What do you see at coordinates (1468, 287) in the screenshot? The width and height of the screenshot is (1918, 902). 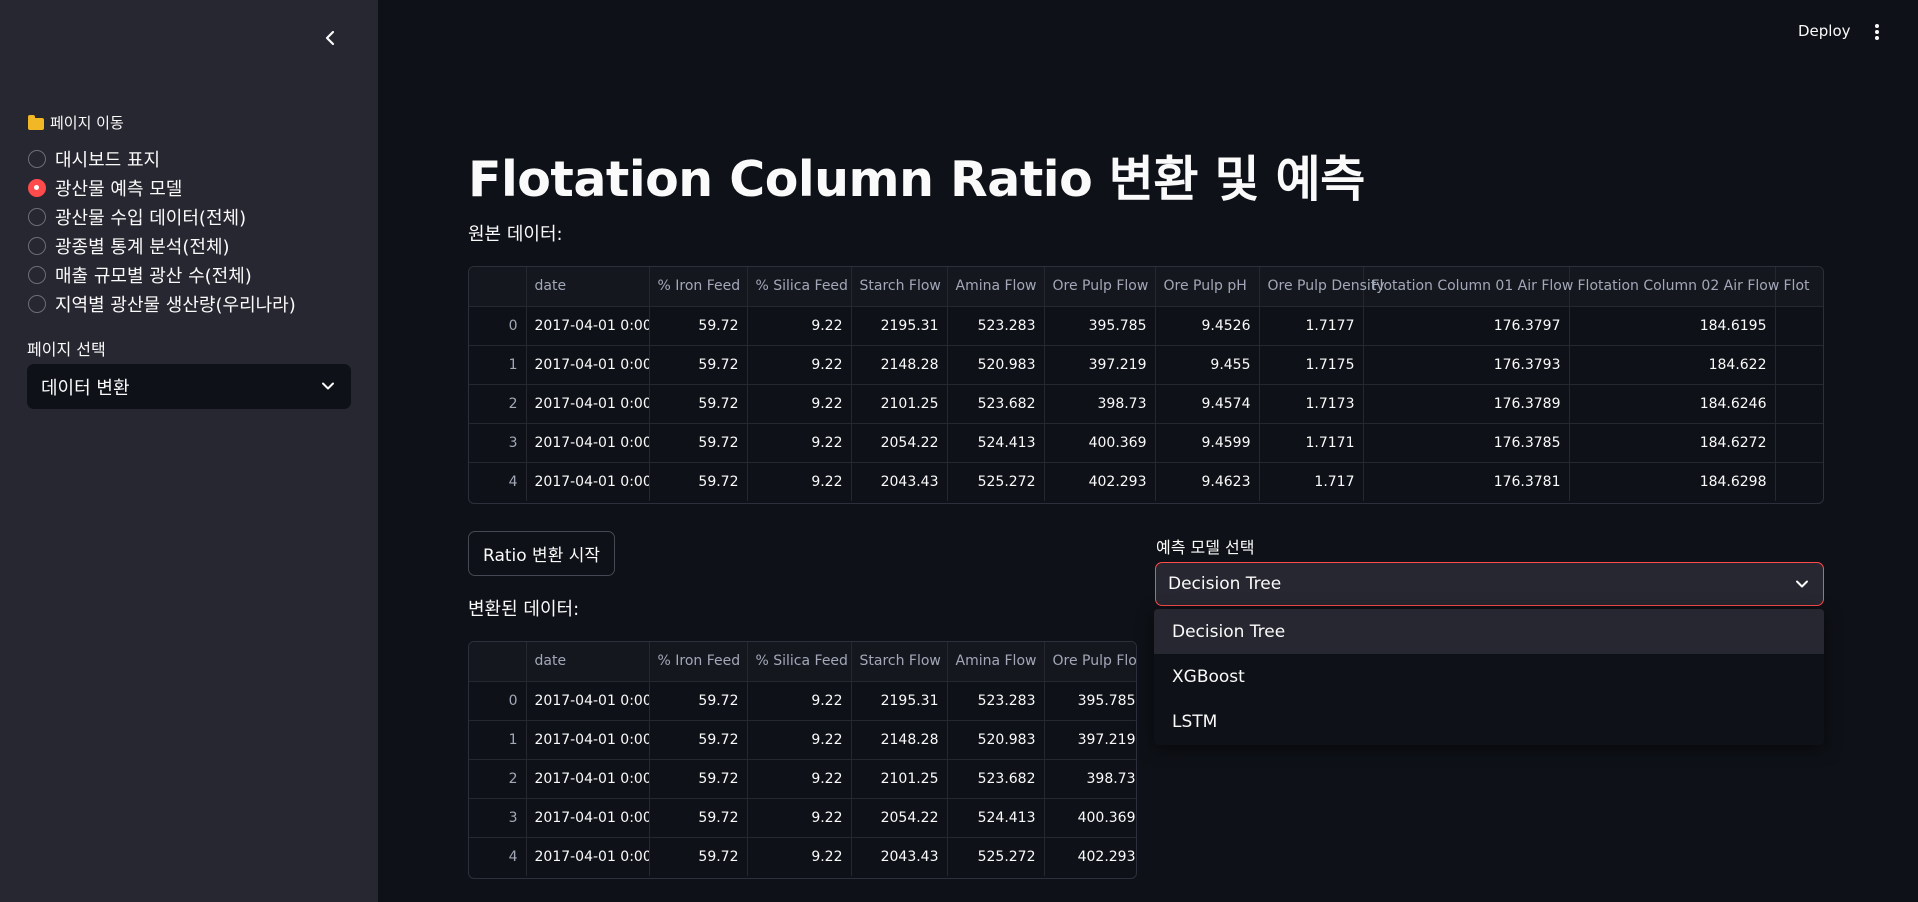 I see `column-header: Flotation Column 01 Air Flow` at bounding box center [1468, 287].